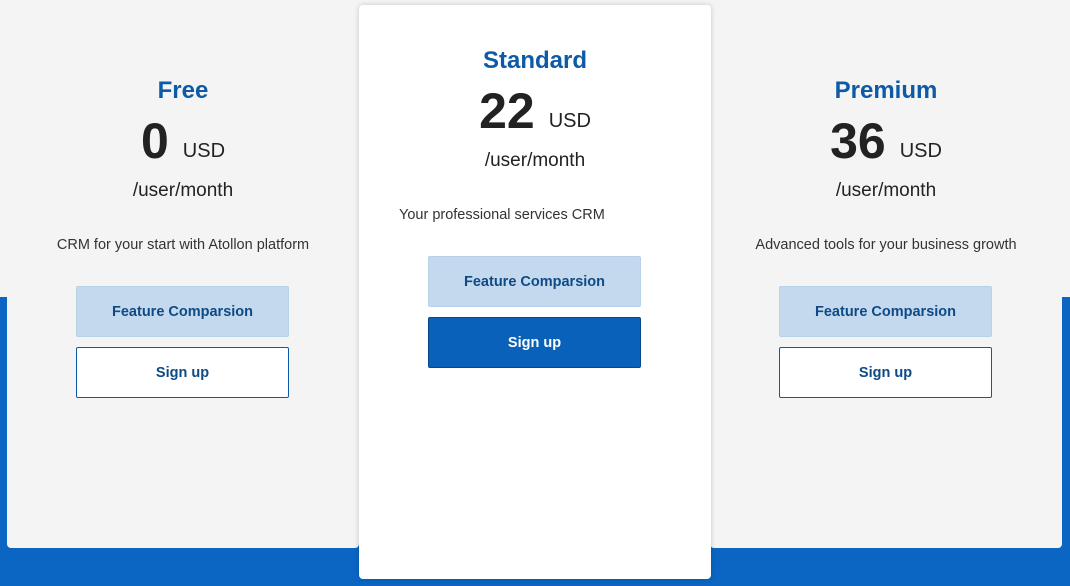 The width and height of the screenshot is (1070, 586). I want to click on price-amount: 22, so click(507, 111).